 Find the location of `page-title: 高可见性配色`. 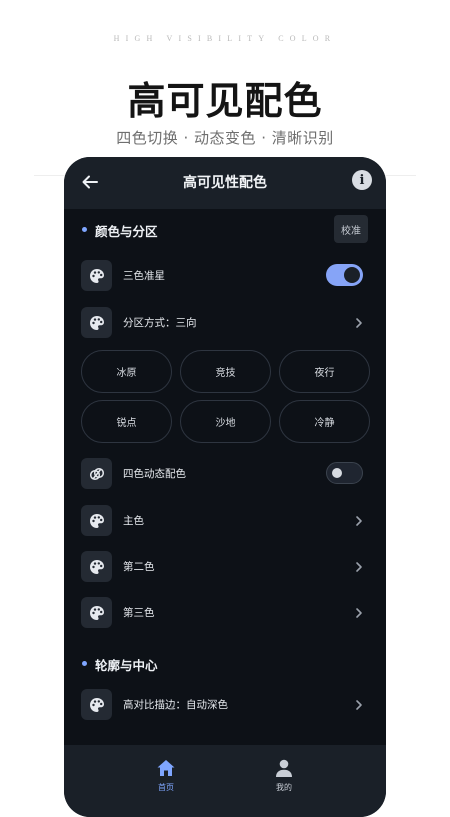

page-title: 高可见性配色 is located at coordinates (225, 183).